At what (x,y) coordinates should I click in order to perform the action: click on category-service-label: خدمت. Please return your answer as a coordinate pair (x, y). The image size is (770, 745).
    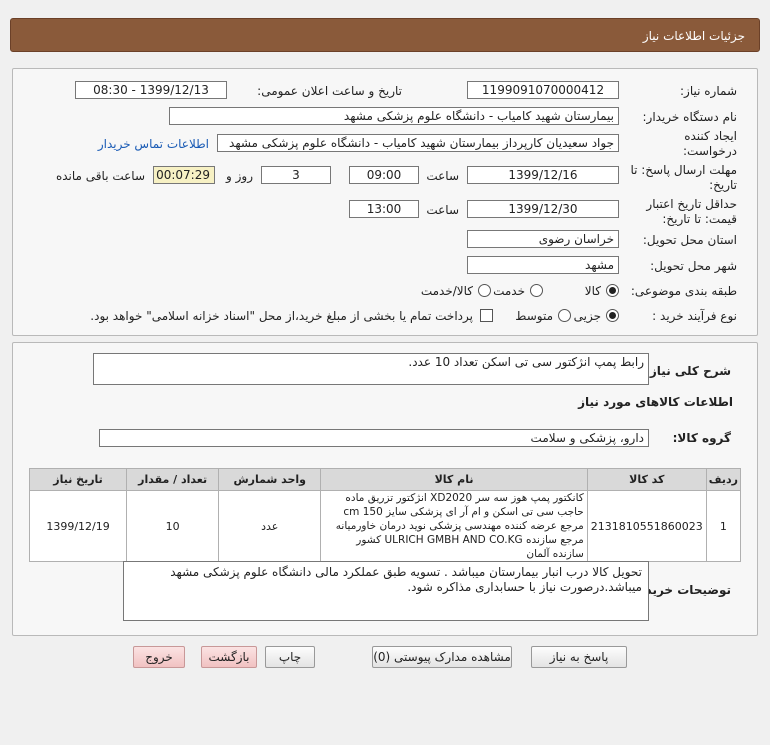
    Looking at the image, I should click on (509, 291).